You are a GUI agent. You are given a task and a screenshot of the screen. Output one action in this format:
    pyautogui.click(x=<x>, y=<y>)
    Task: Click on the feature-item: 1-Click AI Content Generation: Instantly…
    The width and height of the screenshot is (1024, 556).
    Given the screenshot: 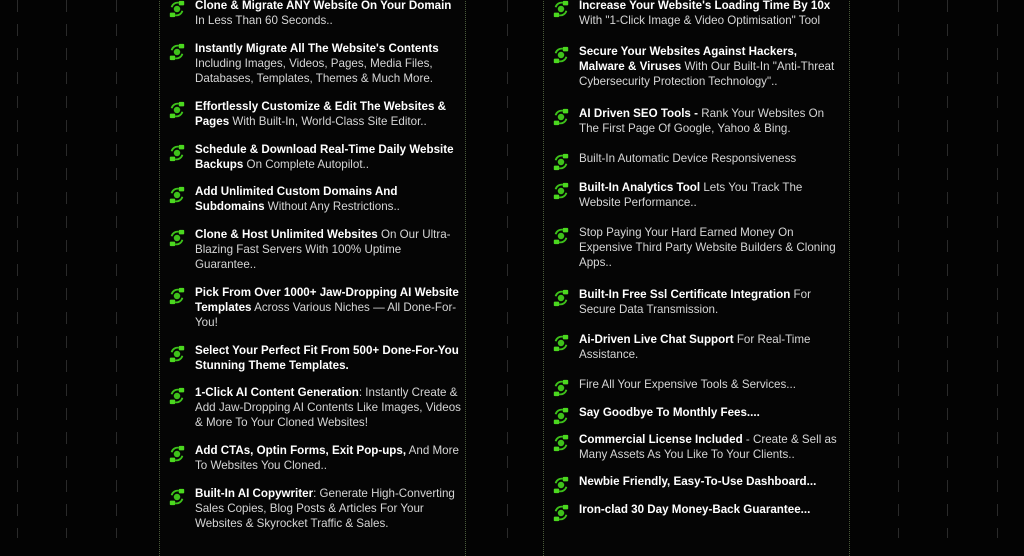 What is the action you would take?
    pyautogui.click(x=314, y=408)
    